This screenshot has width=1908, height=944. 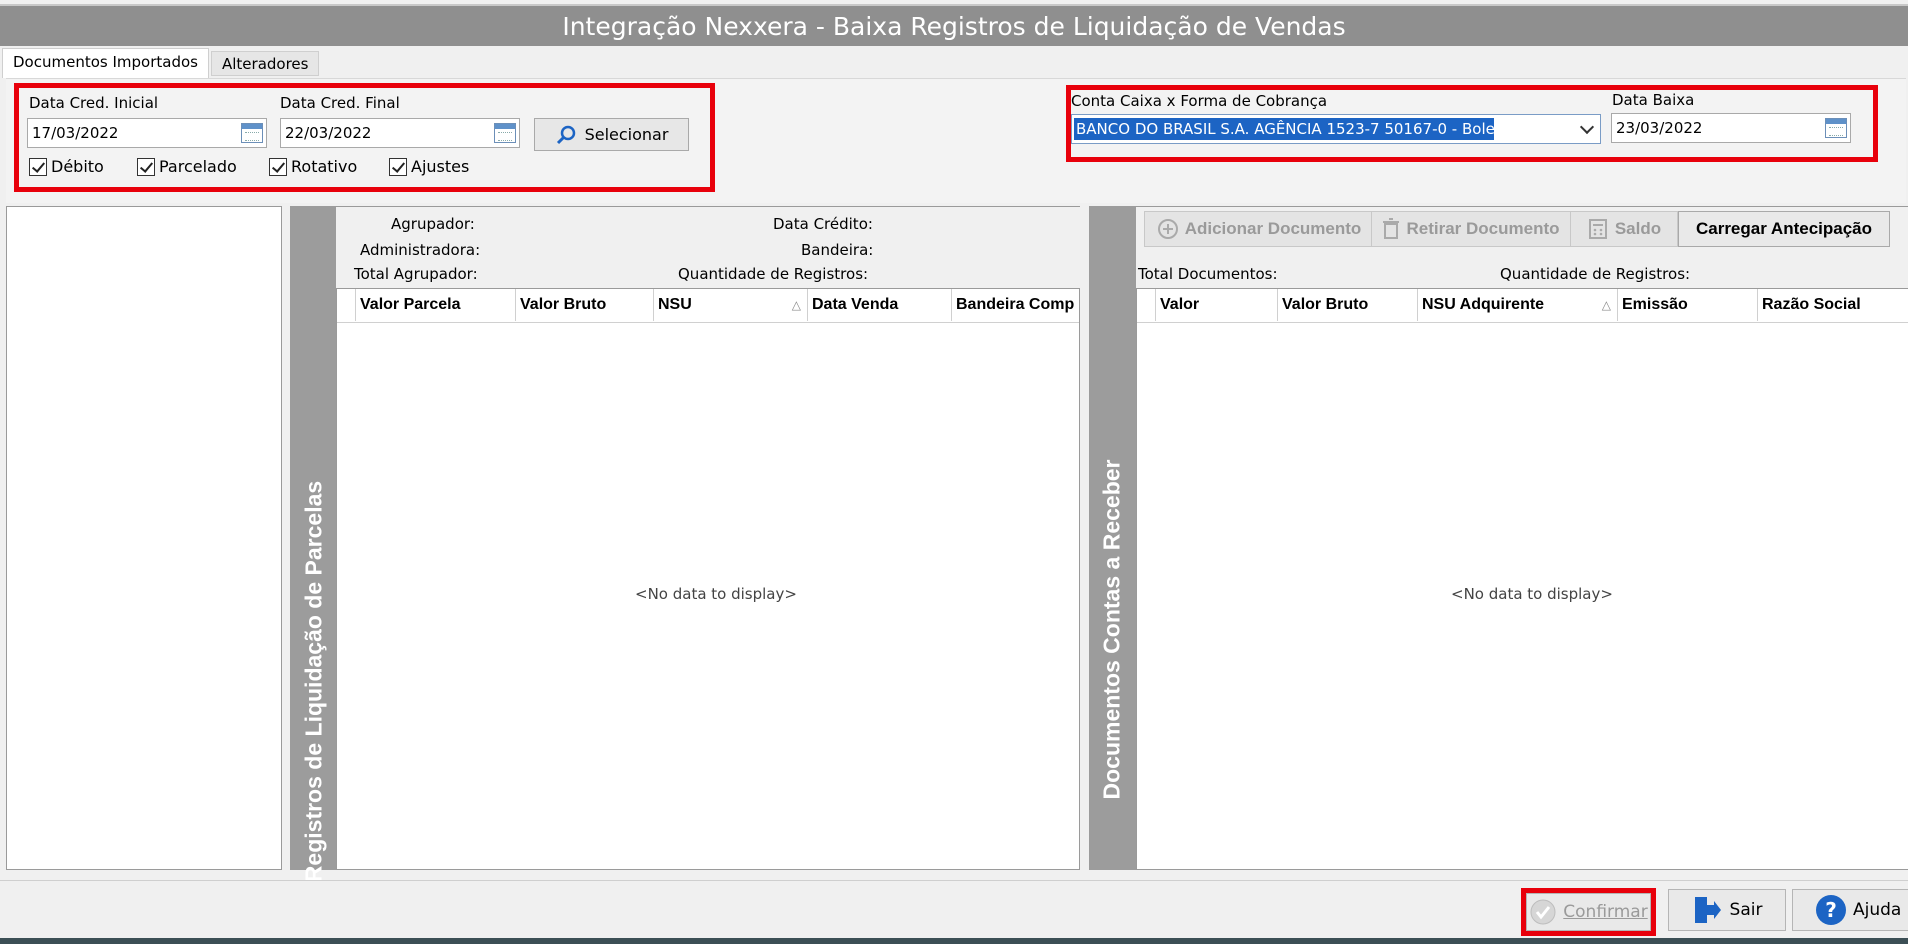 I want to click on confirmar-label: Confirmar, so click(x=1605, y=912).